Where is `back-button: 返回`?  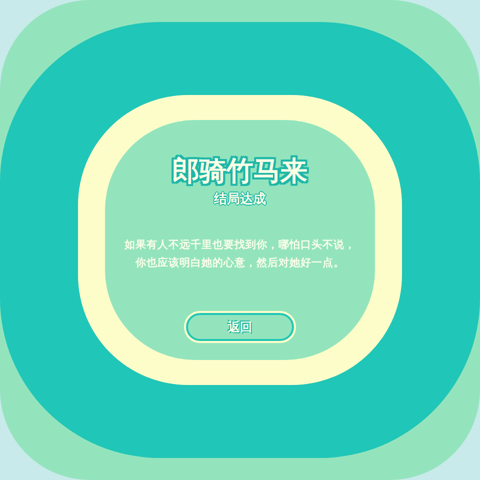 back-button: 返回 is located at coordinates (240, 327).